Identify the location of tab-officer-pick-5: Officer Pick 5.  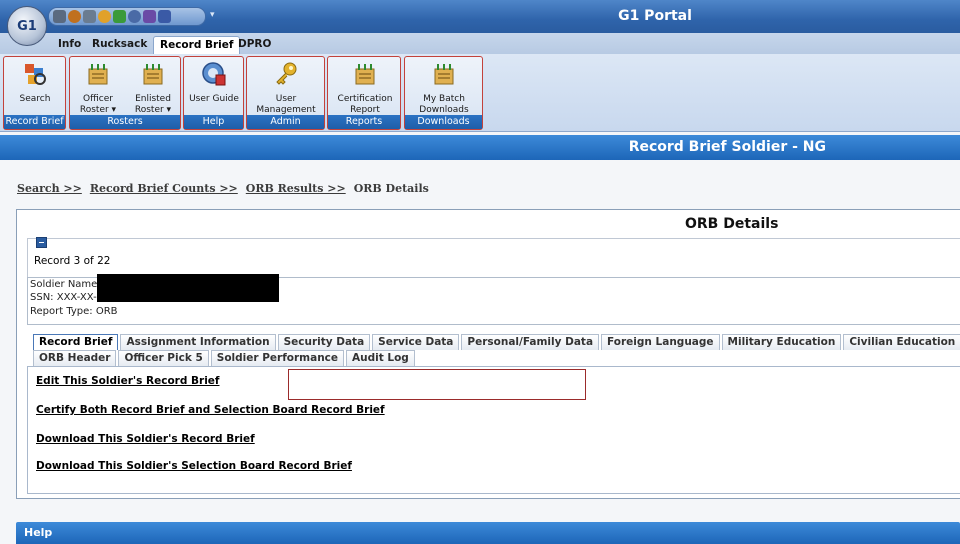
(163, 358).